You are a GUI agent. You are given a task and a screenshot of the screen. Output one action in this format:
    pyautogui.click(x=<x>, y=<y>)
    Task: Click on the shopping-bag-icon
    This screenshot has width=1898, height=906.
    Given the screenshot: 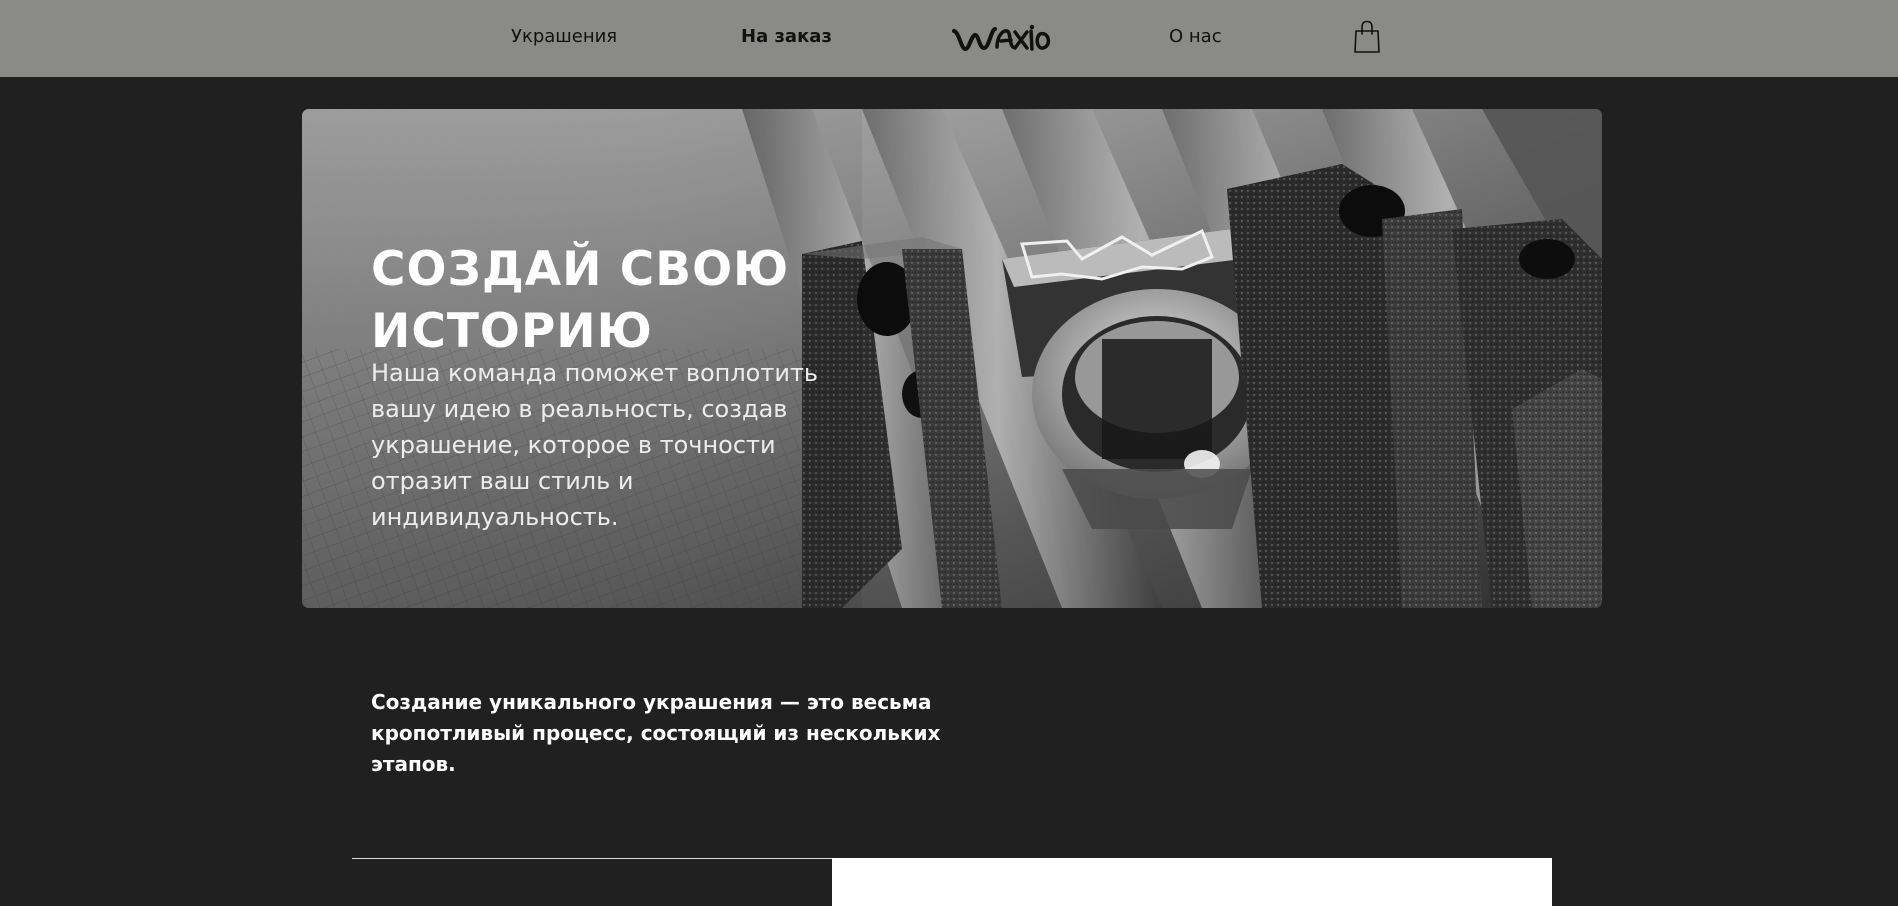 What is the action you would take?
    pyautogui.click(x=1367, y=37)
    